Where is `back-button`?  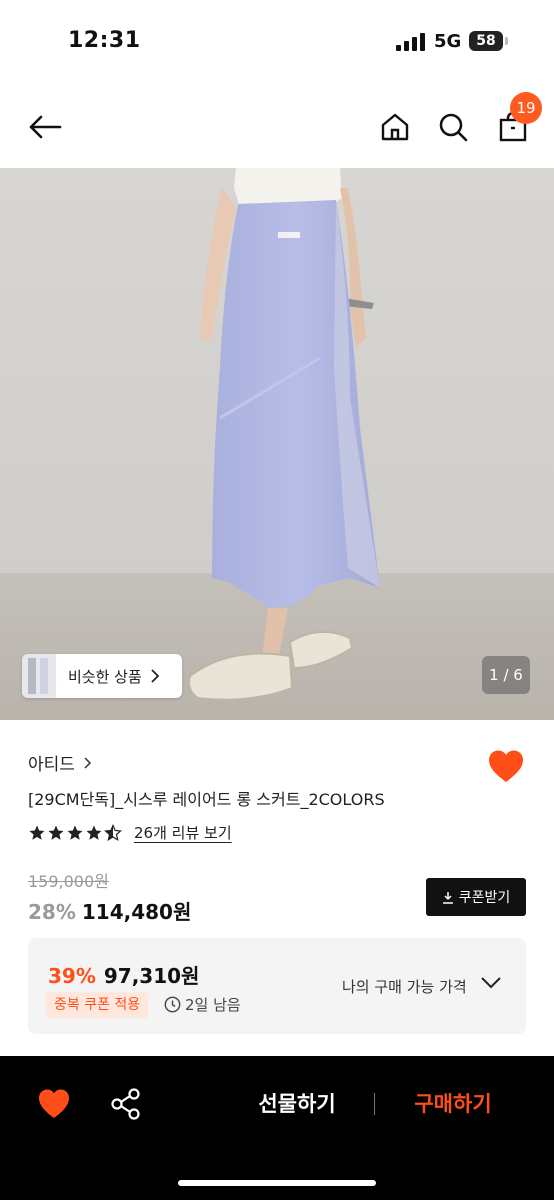 back-button is located at coordinates (45, 127).